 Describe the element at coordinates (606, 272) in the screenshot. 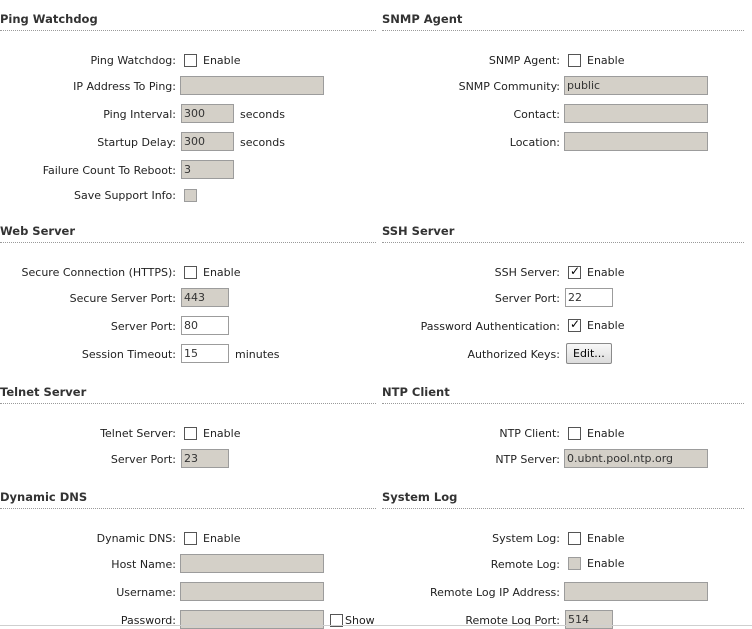

I see `ssh-server-enable-label: Enable` at that location.